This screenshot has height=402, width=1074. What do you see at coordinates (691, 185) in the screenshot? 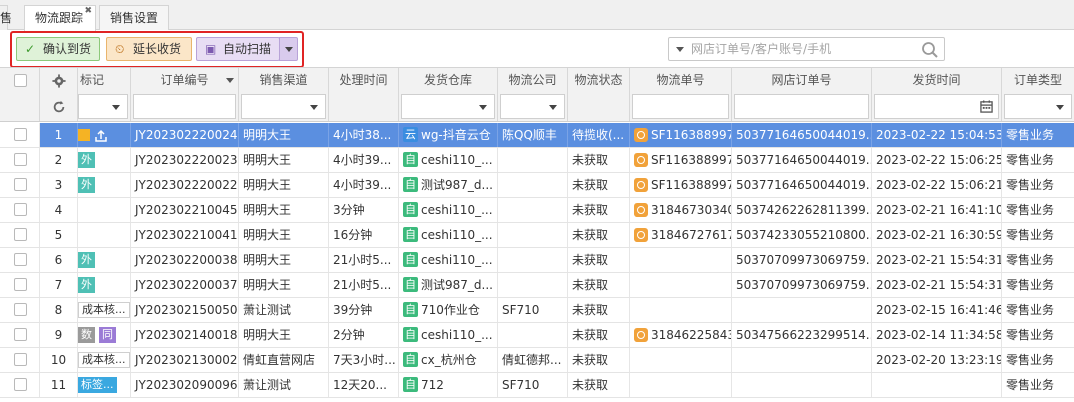
I see `tracking-no: SF116388997` at bounding box center [691, 185].